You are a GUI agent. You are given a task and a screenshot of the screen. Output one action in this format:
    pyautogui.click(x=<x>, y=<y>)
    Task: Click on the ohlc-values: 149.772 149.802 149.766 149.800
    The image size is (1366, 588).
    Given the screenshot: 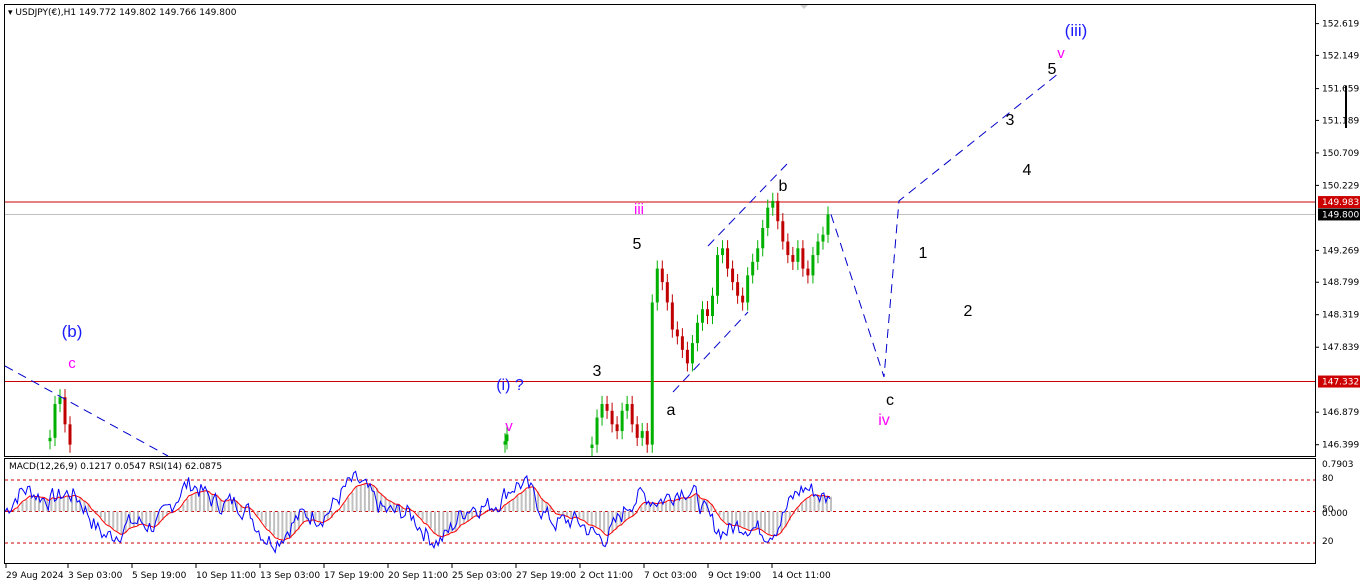 What is the action you would take?
    pyautogui.click(x=158, y=13)
    